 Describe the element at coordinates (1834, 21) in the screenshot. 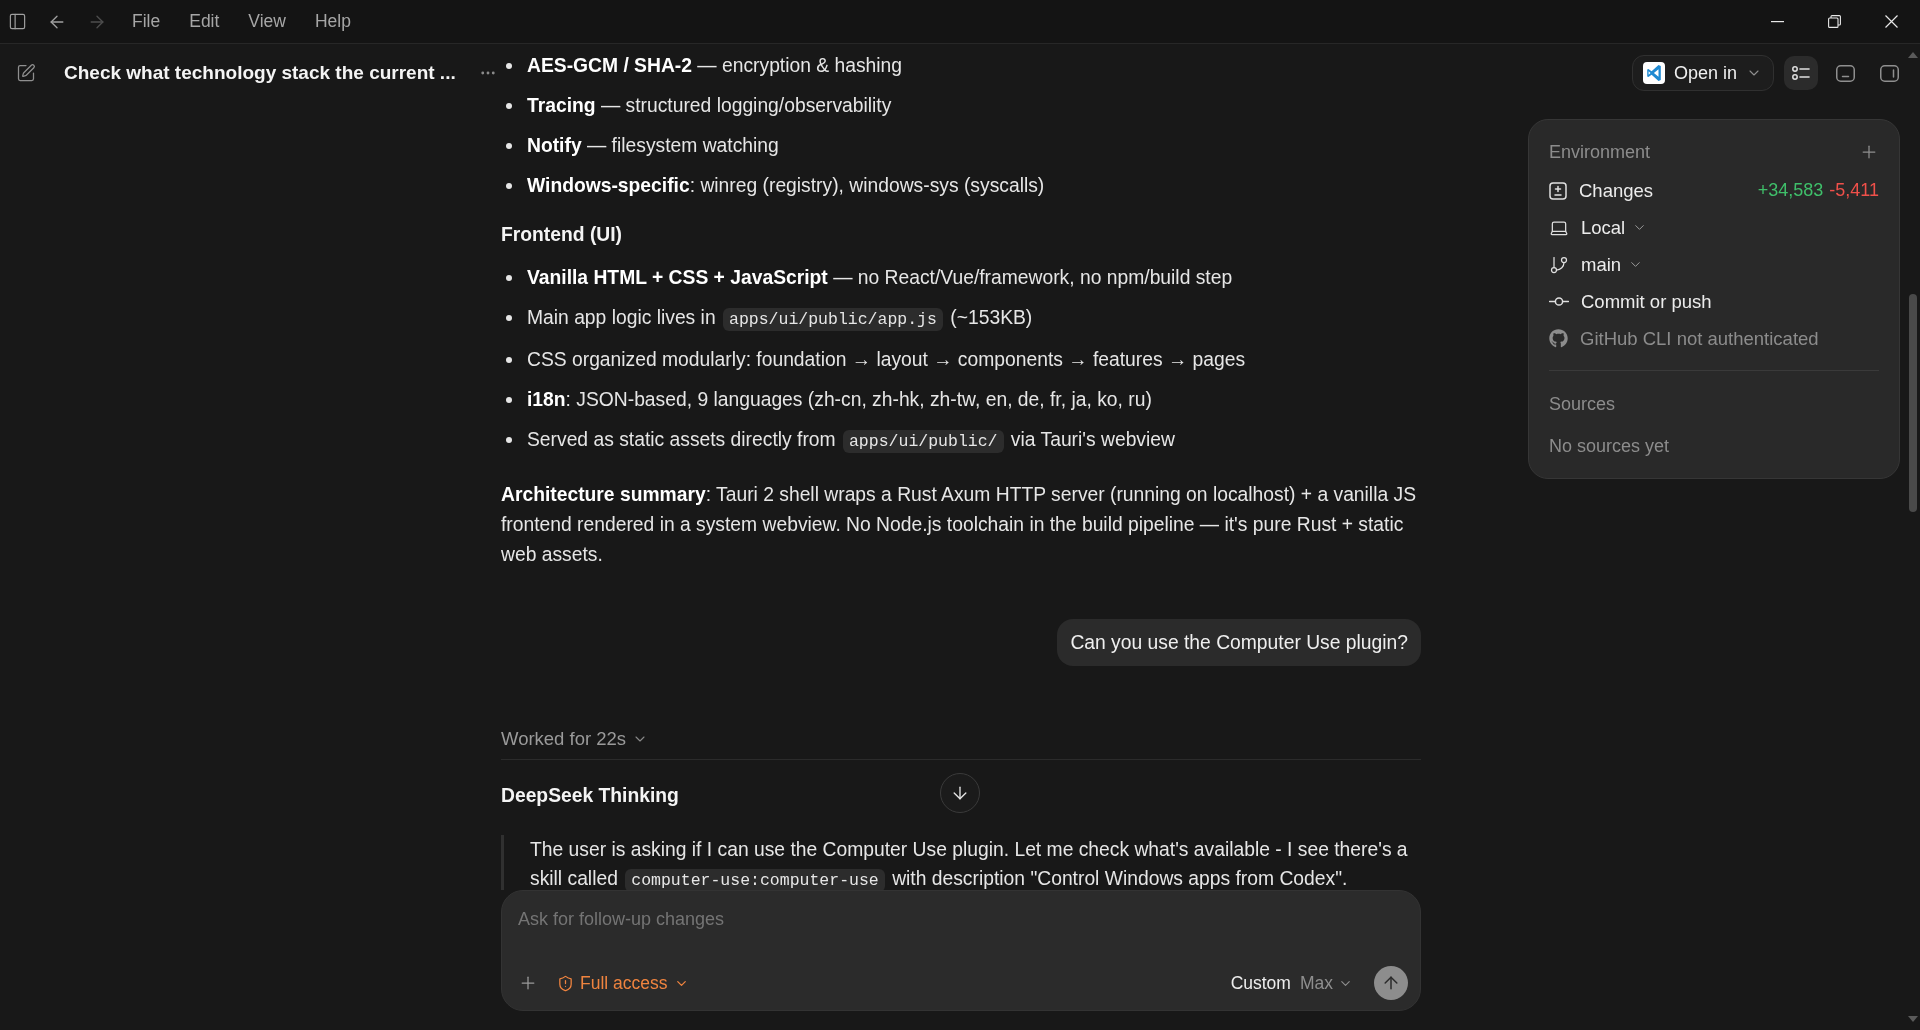

I see `restore-icon` at that location.